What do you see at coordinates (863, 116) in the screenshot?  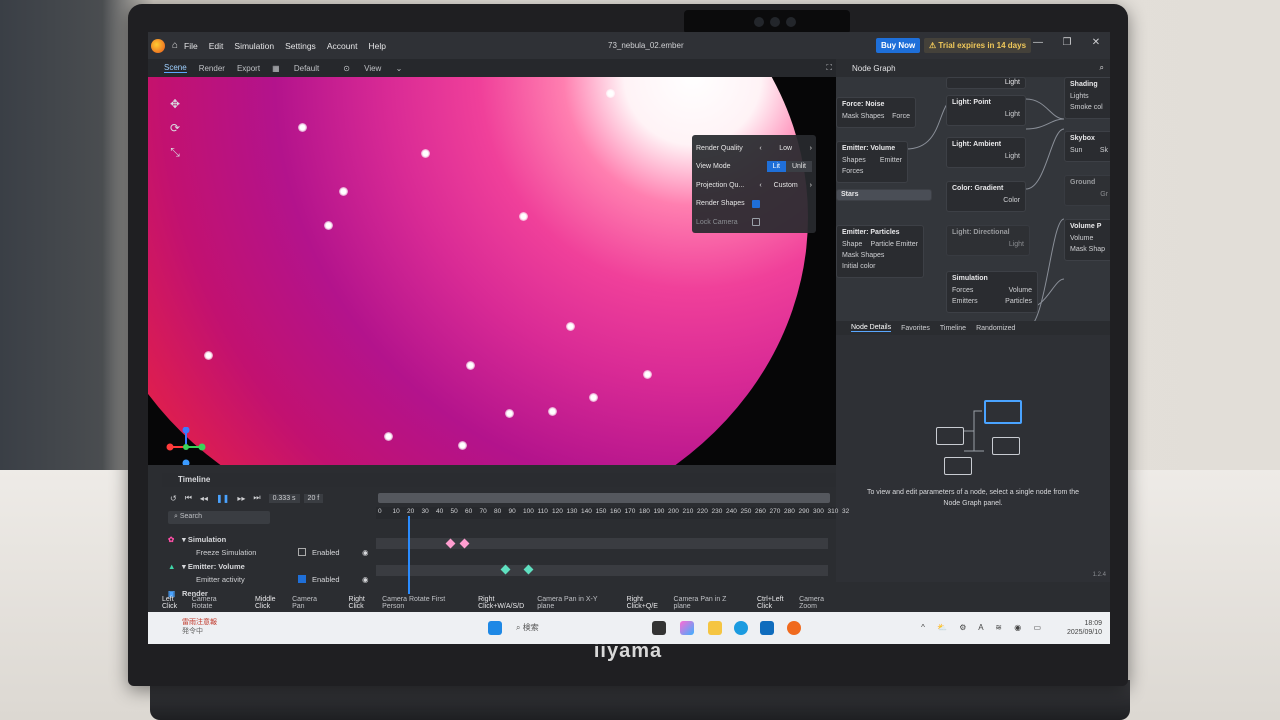 I see `node-port: Mask Shapes` at bounding box center [863, 116].